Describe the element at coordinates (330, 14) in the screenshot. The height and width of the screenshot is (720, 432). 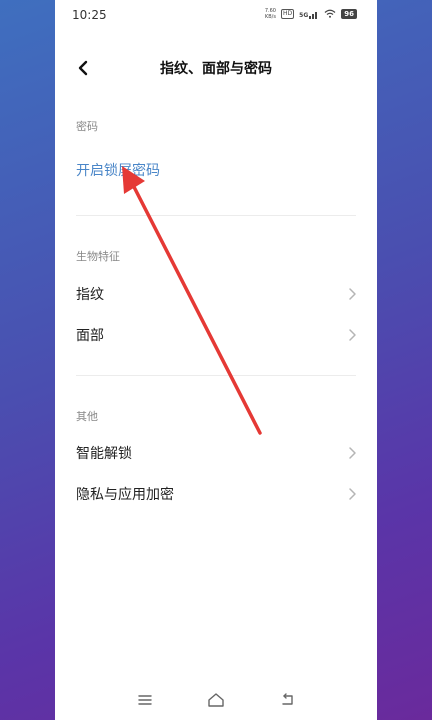
I see `wifi-icon` at that location.